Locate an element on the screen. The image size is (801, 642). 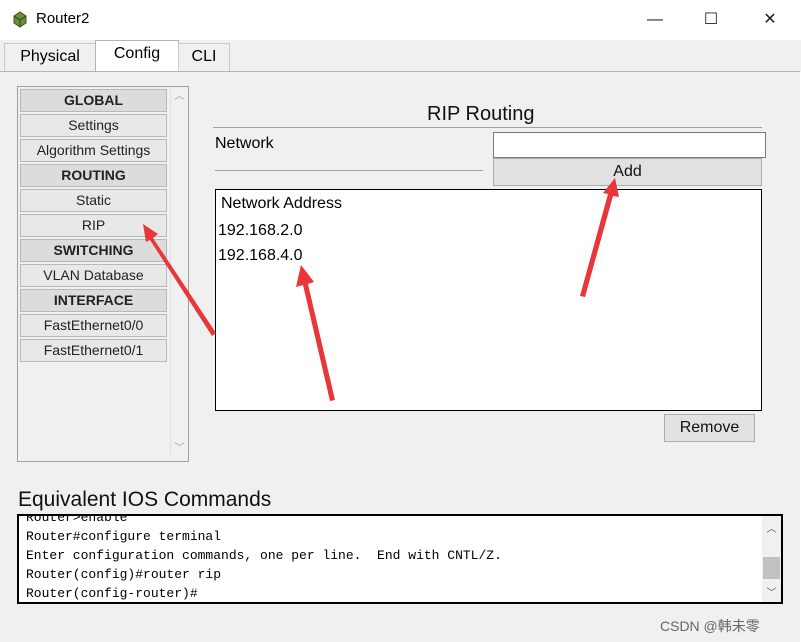
nav-header-routing: ROUTING is located at coordinates (93, 175).